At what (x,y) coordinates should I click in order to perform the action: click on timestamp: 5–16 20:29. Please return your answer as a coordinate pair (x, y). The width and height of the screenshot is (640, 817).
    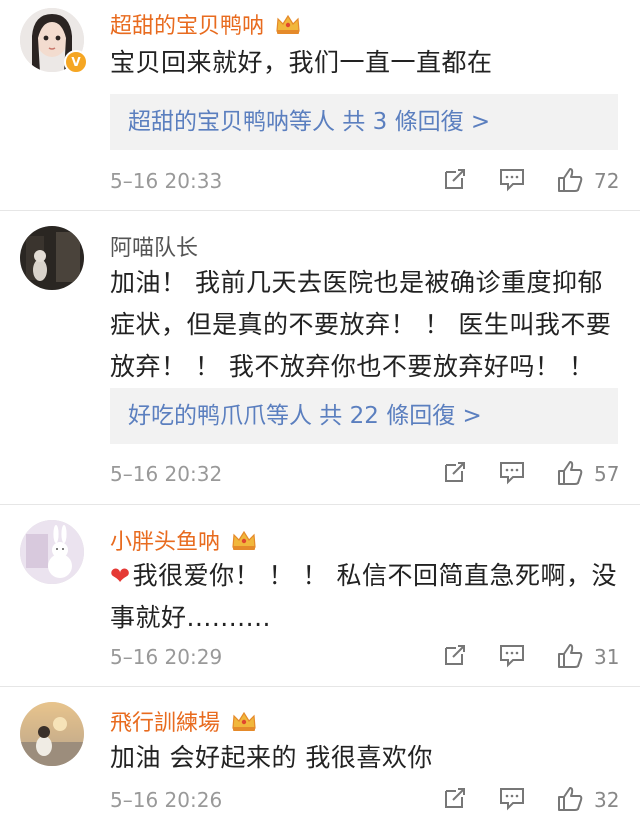
    Looking at the image, I should click on (166, 657).